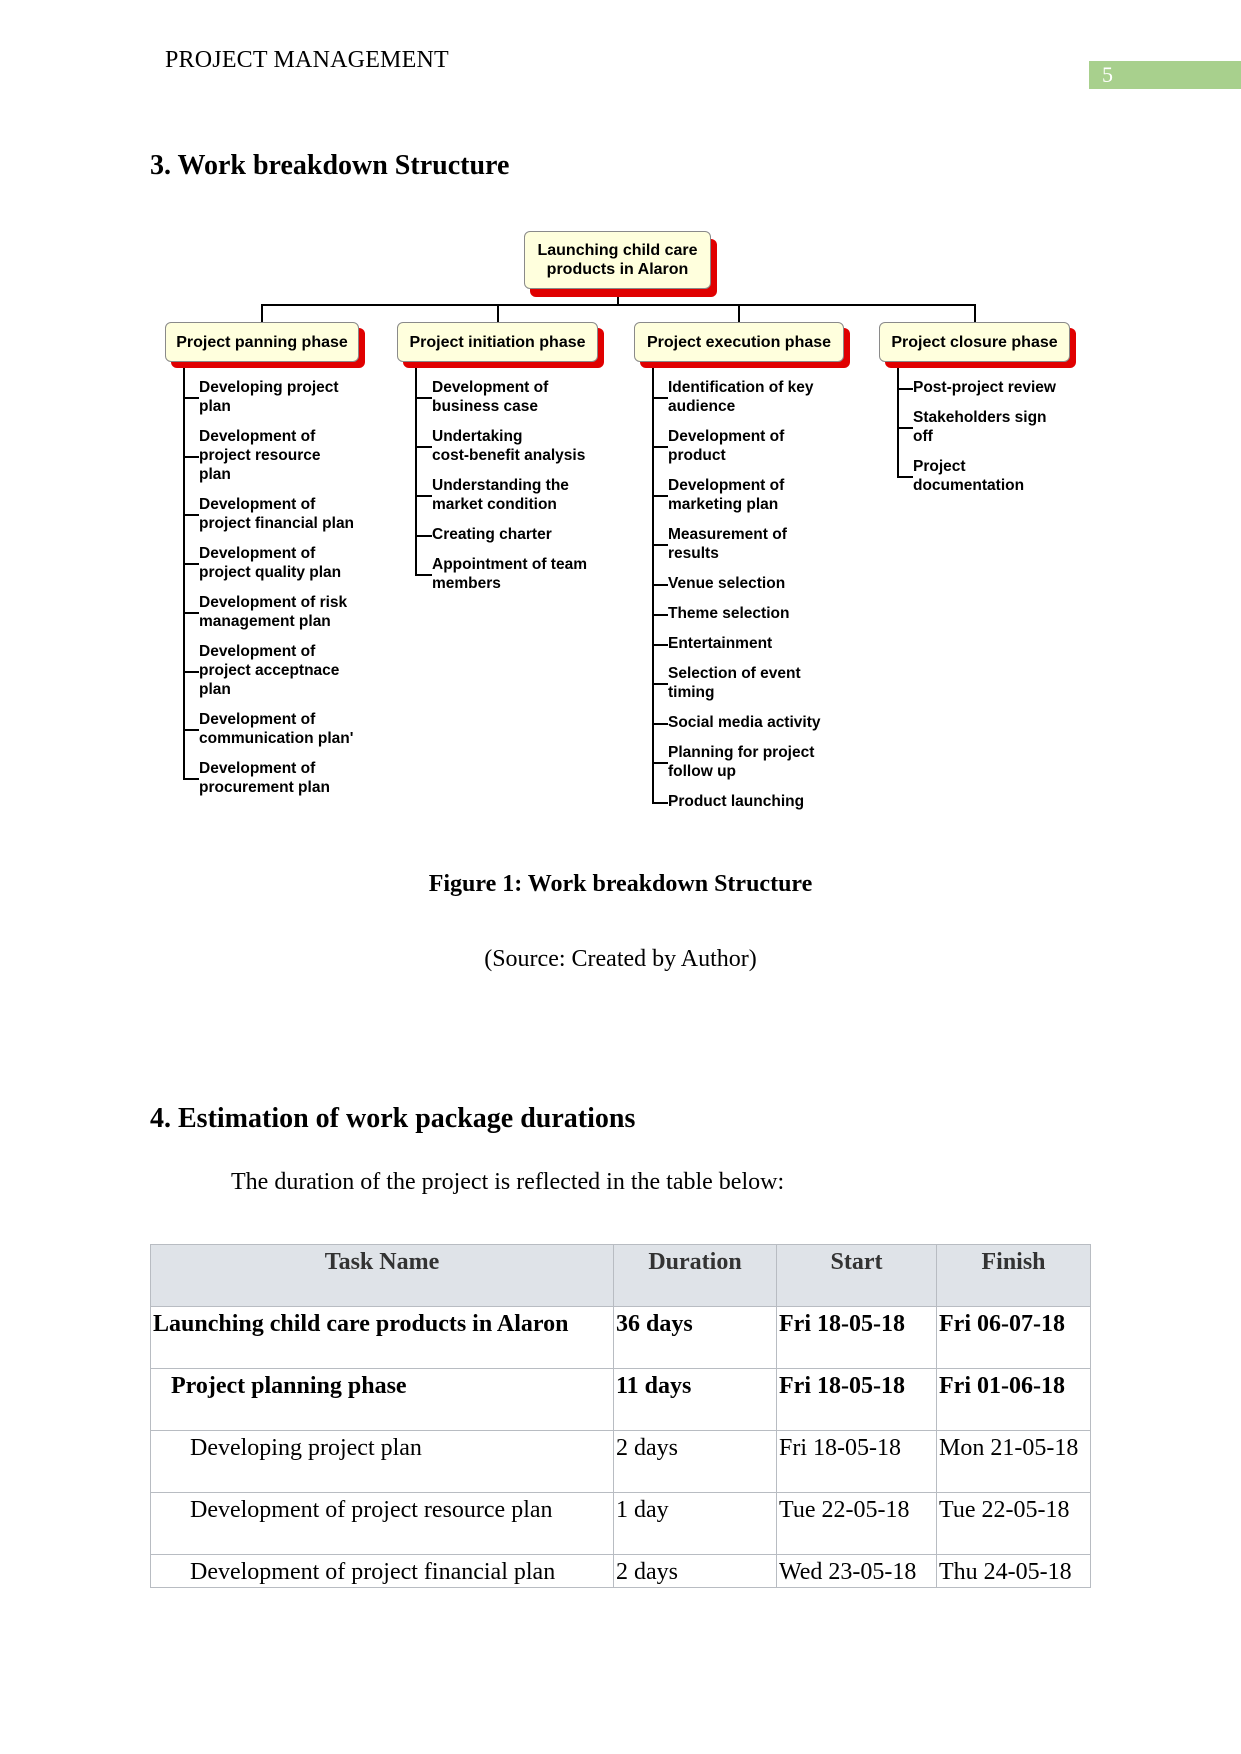 This screenshot has width=1241, height=1754. What do you see at coordinates (393, 1118) in the screenshot?
I see `section-heading-durations: 4. Estimation of work package durations` at bounding box center [393, 1118].